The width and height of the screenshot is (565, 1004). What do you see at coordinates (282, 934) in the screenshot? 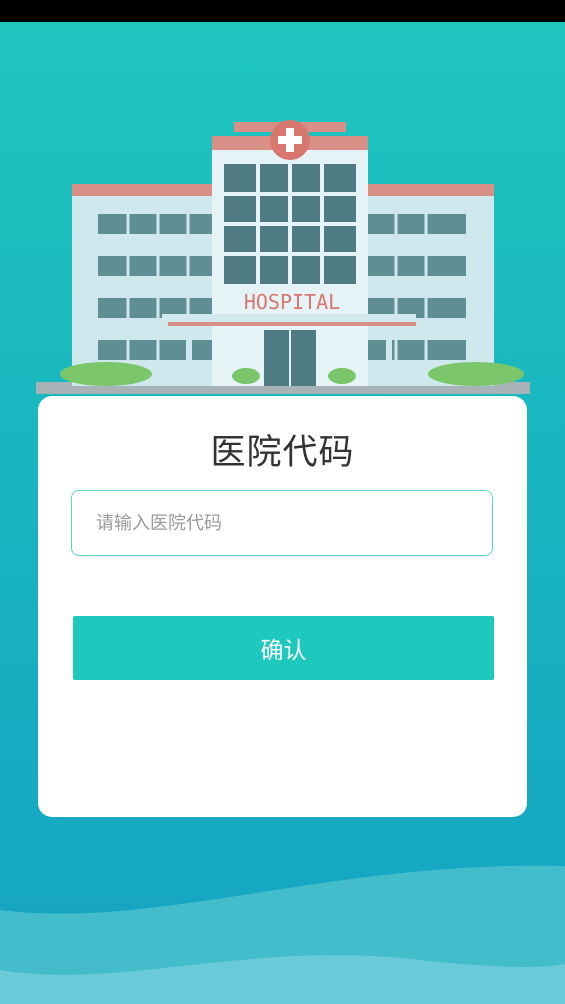
I see `background-waves` at bounding box center [282, 934].